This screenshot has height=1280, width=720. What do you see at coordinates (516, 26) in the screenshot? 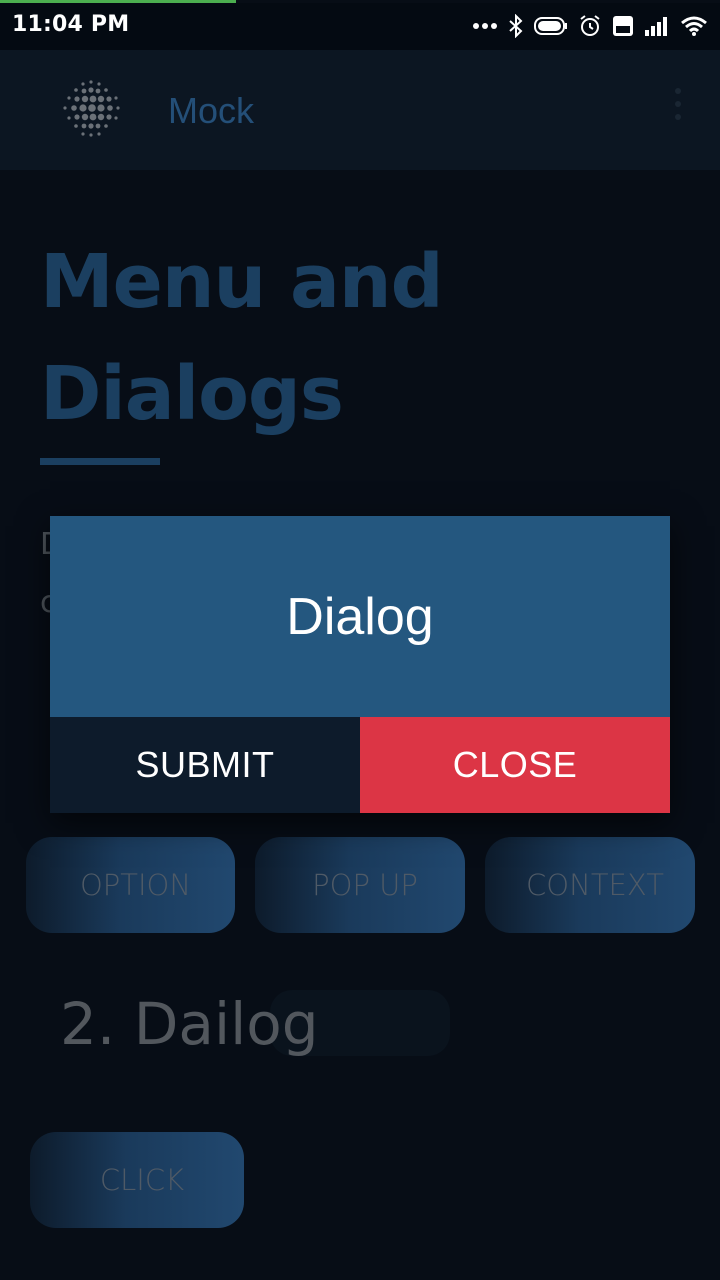
I see `bluetooth-icon` at bounding box center [516, 26].